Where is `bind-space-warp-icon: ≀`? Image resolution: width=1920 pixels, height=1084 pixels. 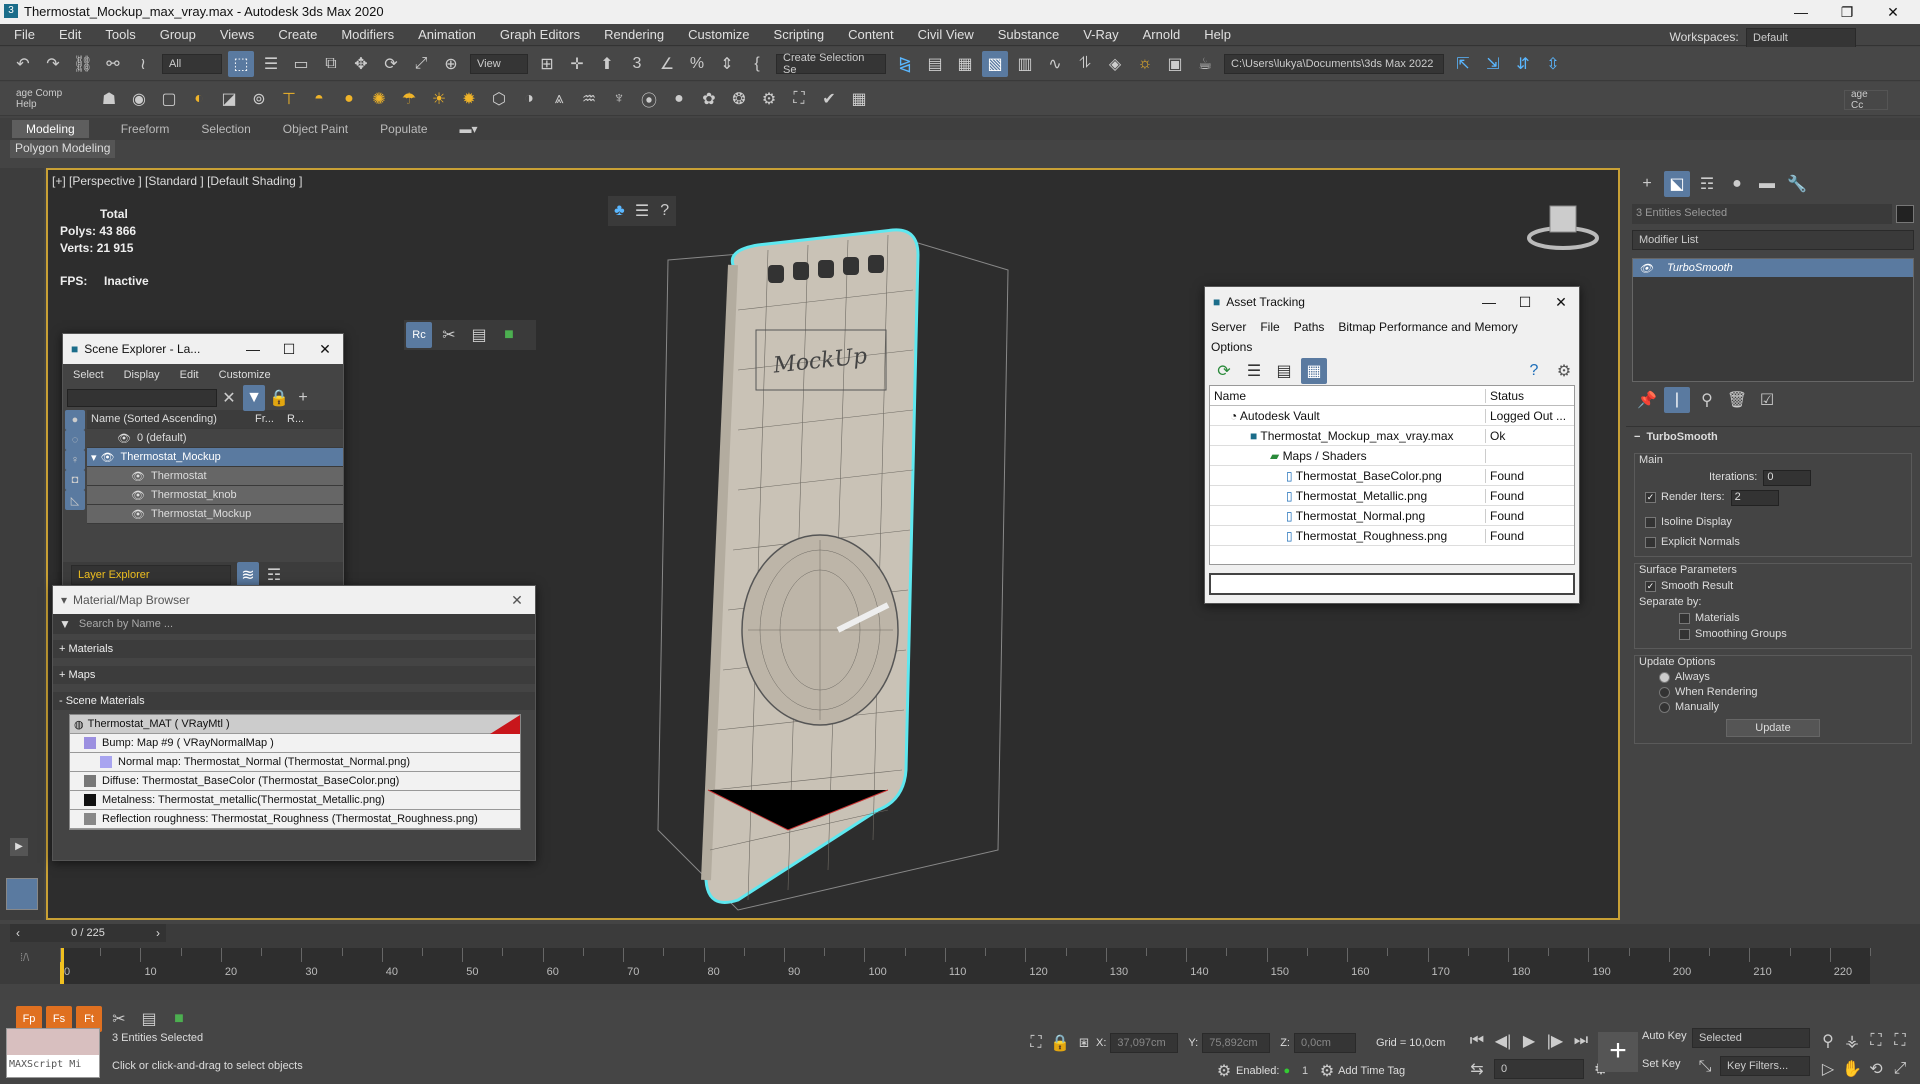
bind-space-warp-icon: ≀ is located at coordinates (143, 64).